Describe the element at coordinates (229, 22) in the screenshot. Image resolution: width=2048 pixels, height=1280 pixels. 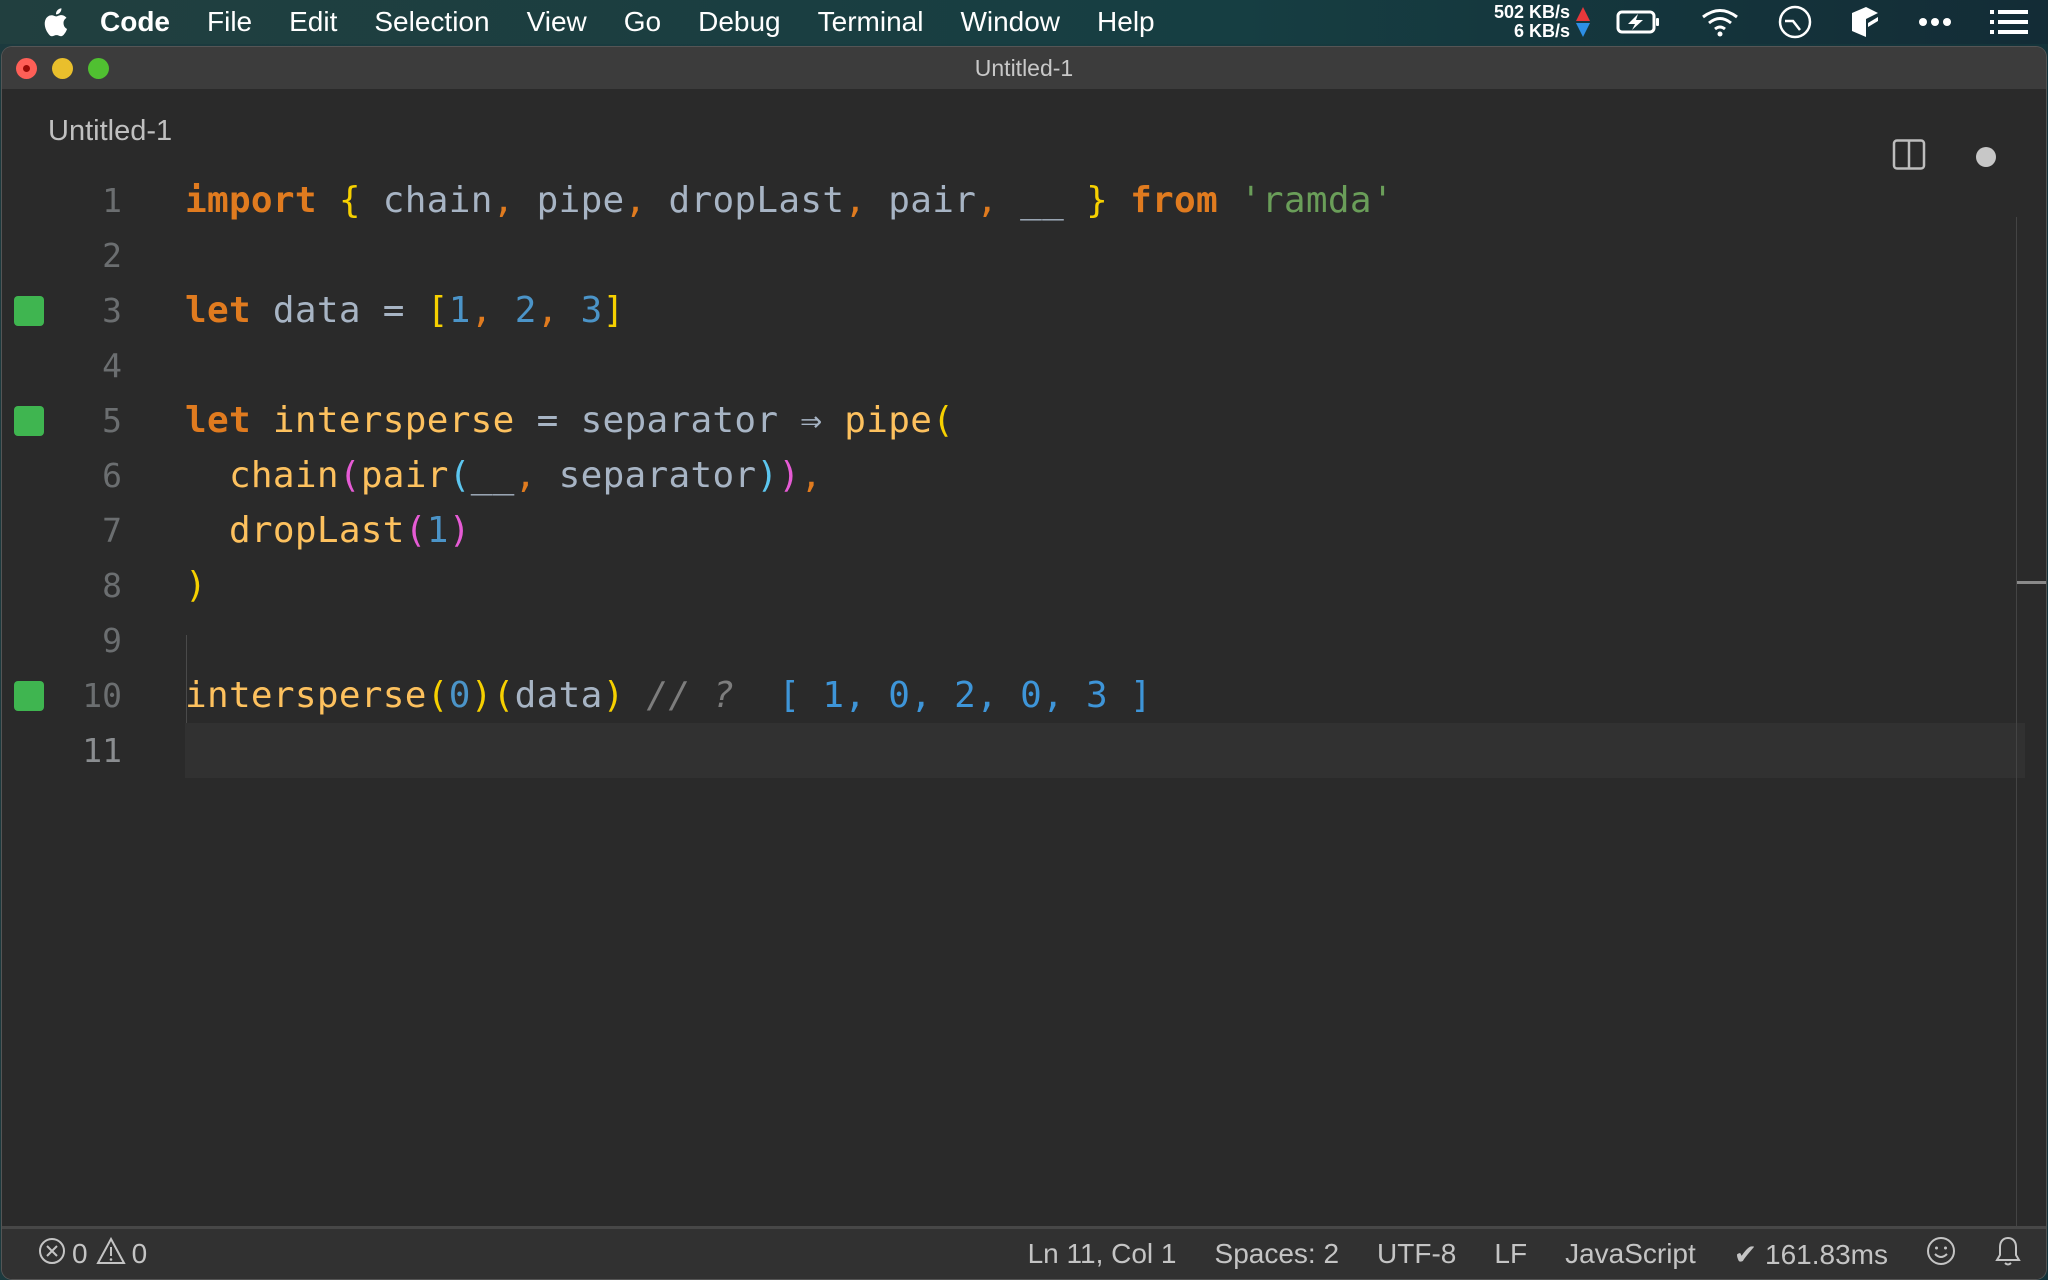
I see `menu-file: File` at that location.